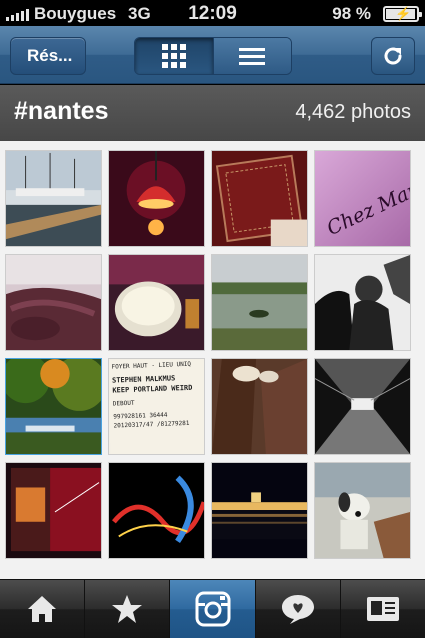 Image resolution: width=425 pixels, height=638 pixels. I want to click on chez-maman-sign-image: Chez Maman, so click(362, 198).